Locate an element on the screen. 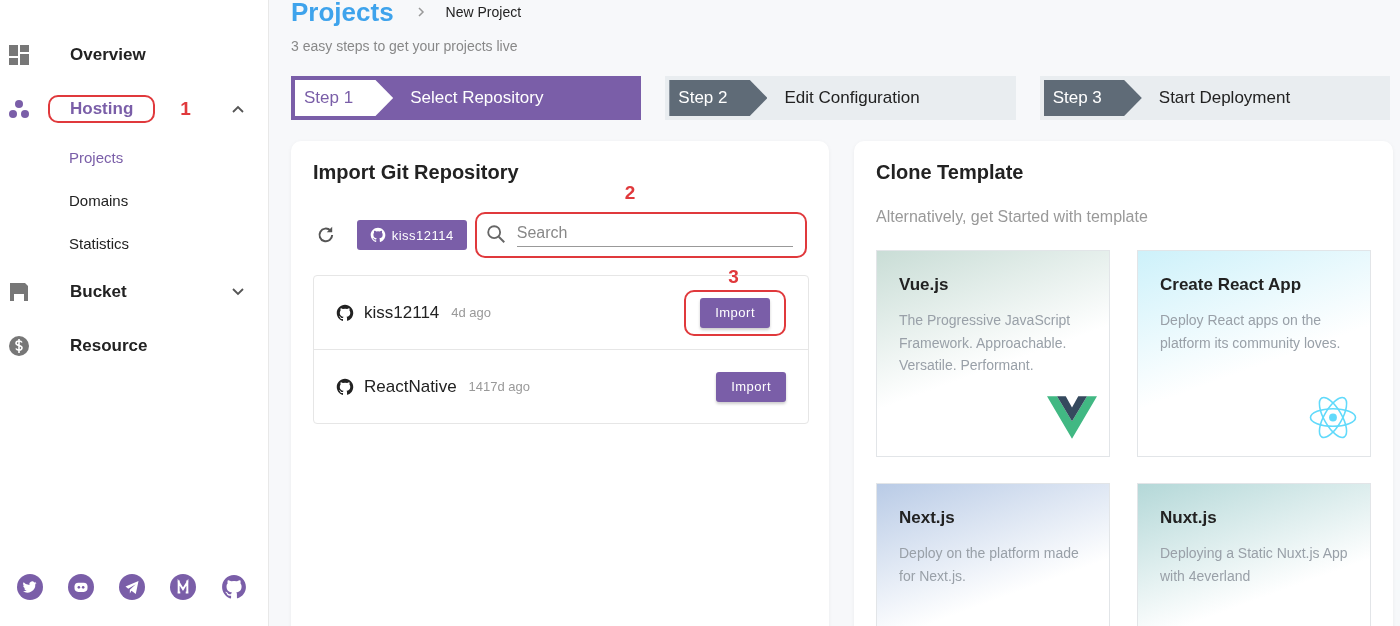 The height and width of the screenshot is (626, 1400). breadcrumb-chevron-icon is located at coordinates (420, 12).